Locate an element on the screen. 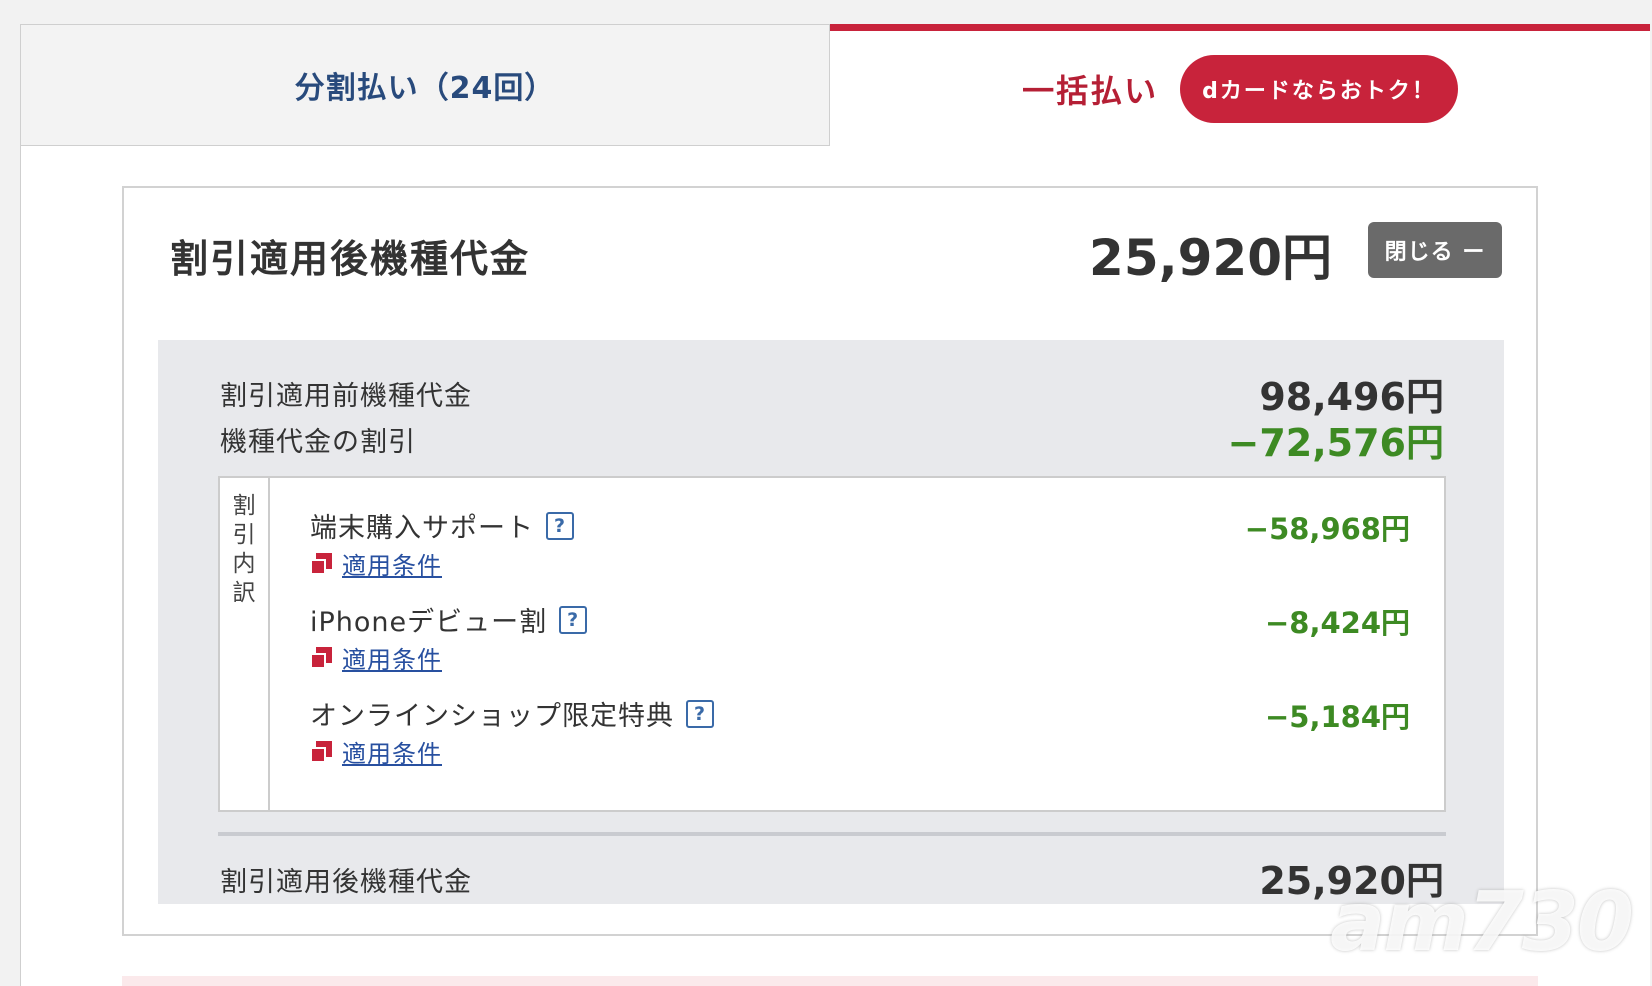 Image resolution: width=1652 pixels, height=986 pixels. discount-item-name-row: オンラインショップ限定特典 ? is located at coordinates (512, 713).